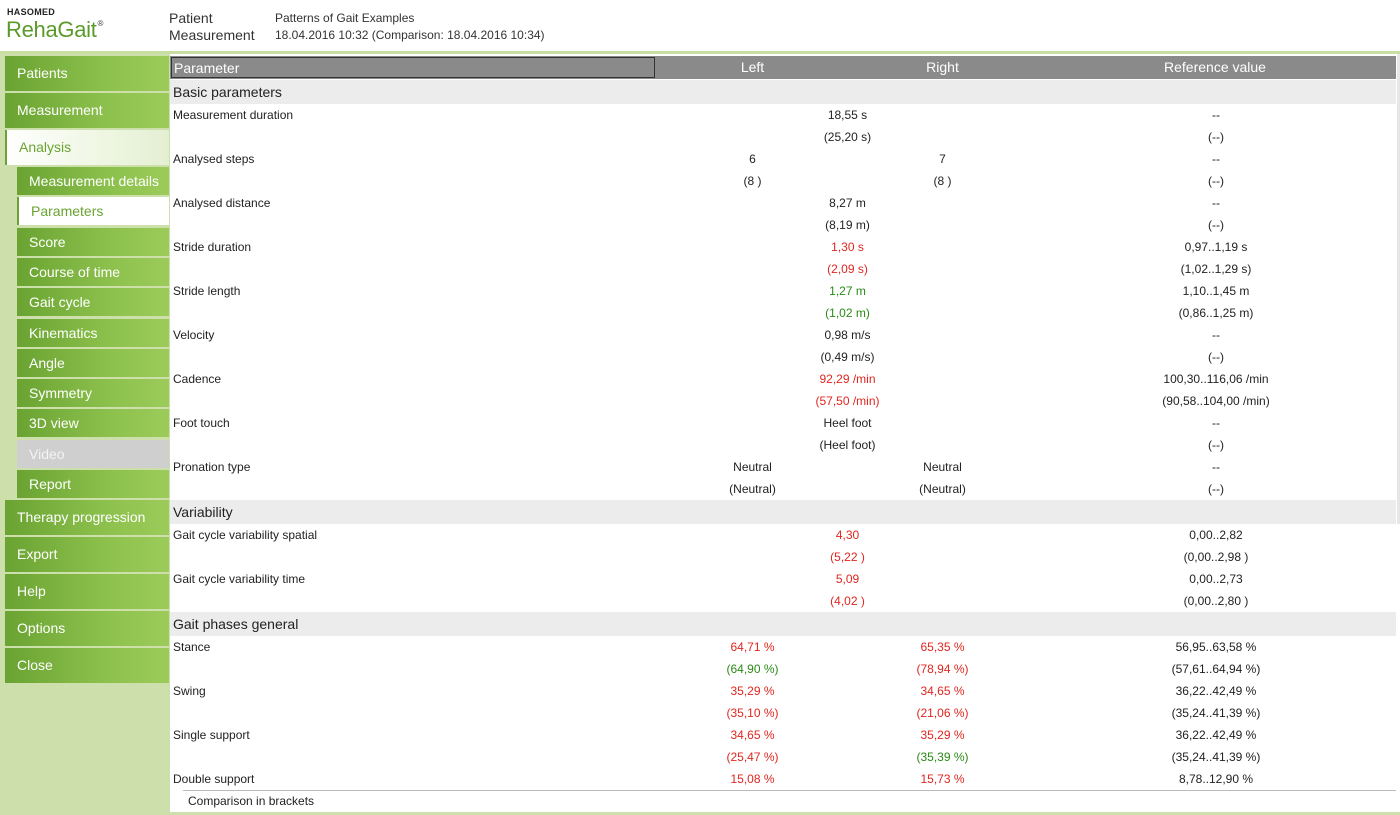 This screenshot has width=1400, height=815. What do you see at coordinates (783, 225) in the screenshot?
I see `table-row-comparison: (8,19 m) (--)` at bounding box center [783, 225].